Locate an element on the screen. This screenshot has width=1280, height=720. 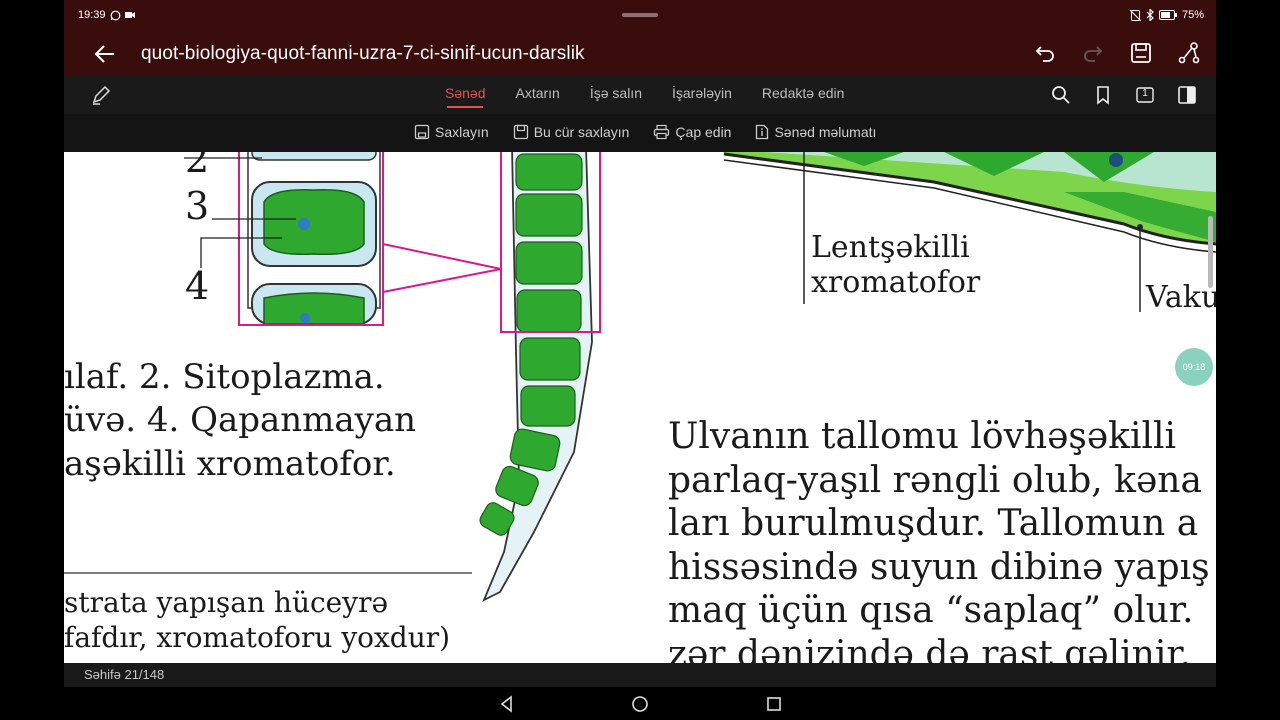
search-icon is located at coordinates (1061, 95).